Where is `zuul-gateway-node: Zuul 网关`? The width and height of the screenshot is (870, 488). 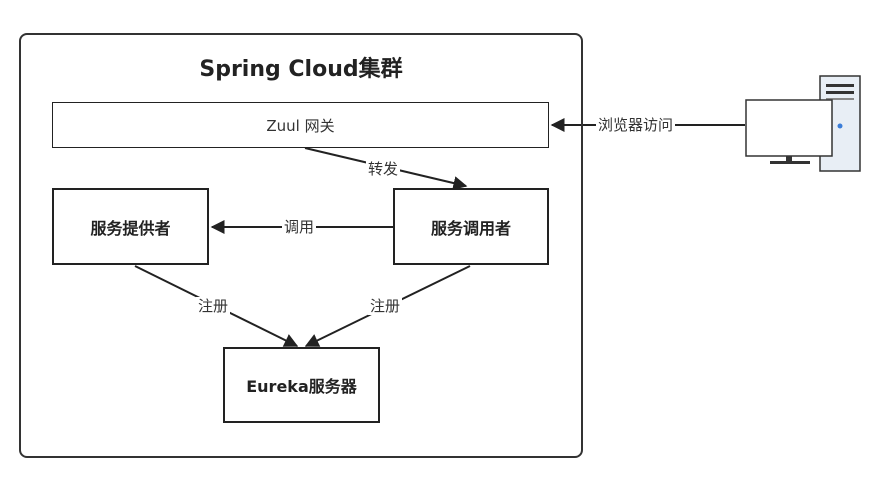
zuul-gateway-node: Zuul 网关 is located at coordinates (300, 125).